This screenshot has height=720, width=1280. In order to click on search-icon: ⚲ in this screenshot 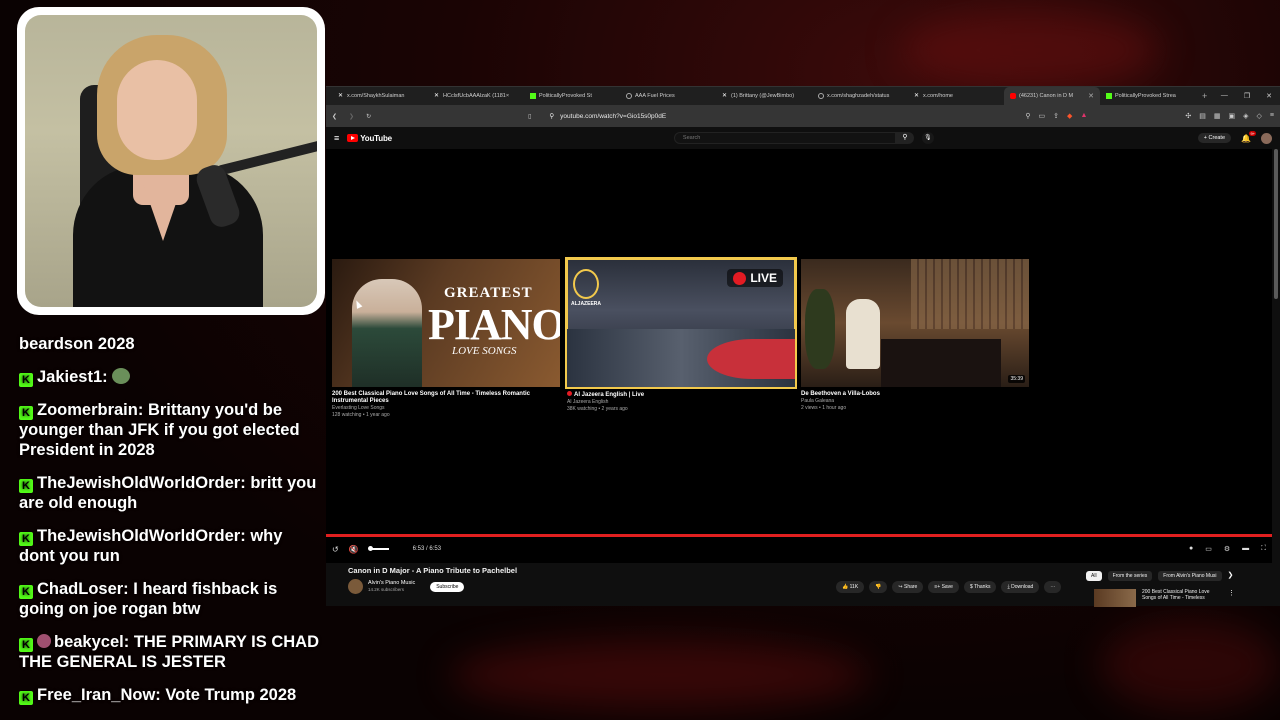, I will do `click(904, 138)`.